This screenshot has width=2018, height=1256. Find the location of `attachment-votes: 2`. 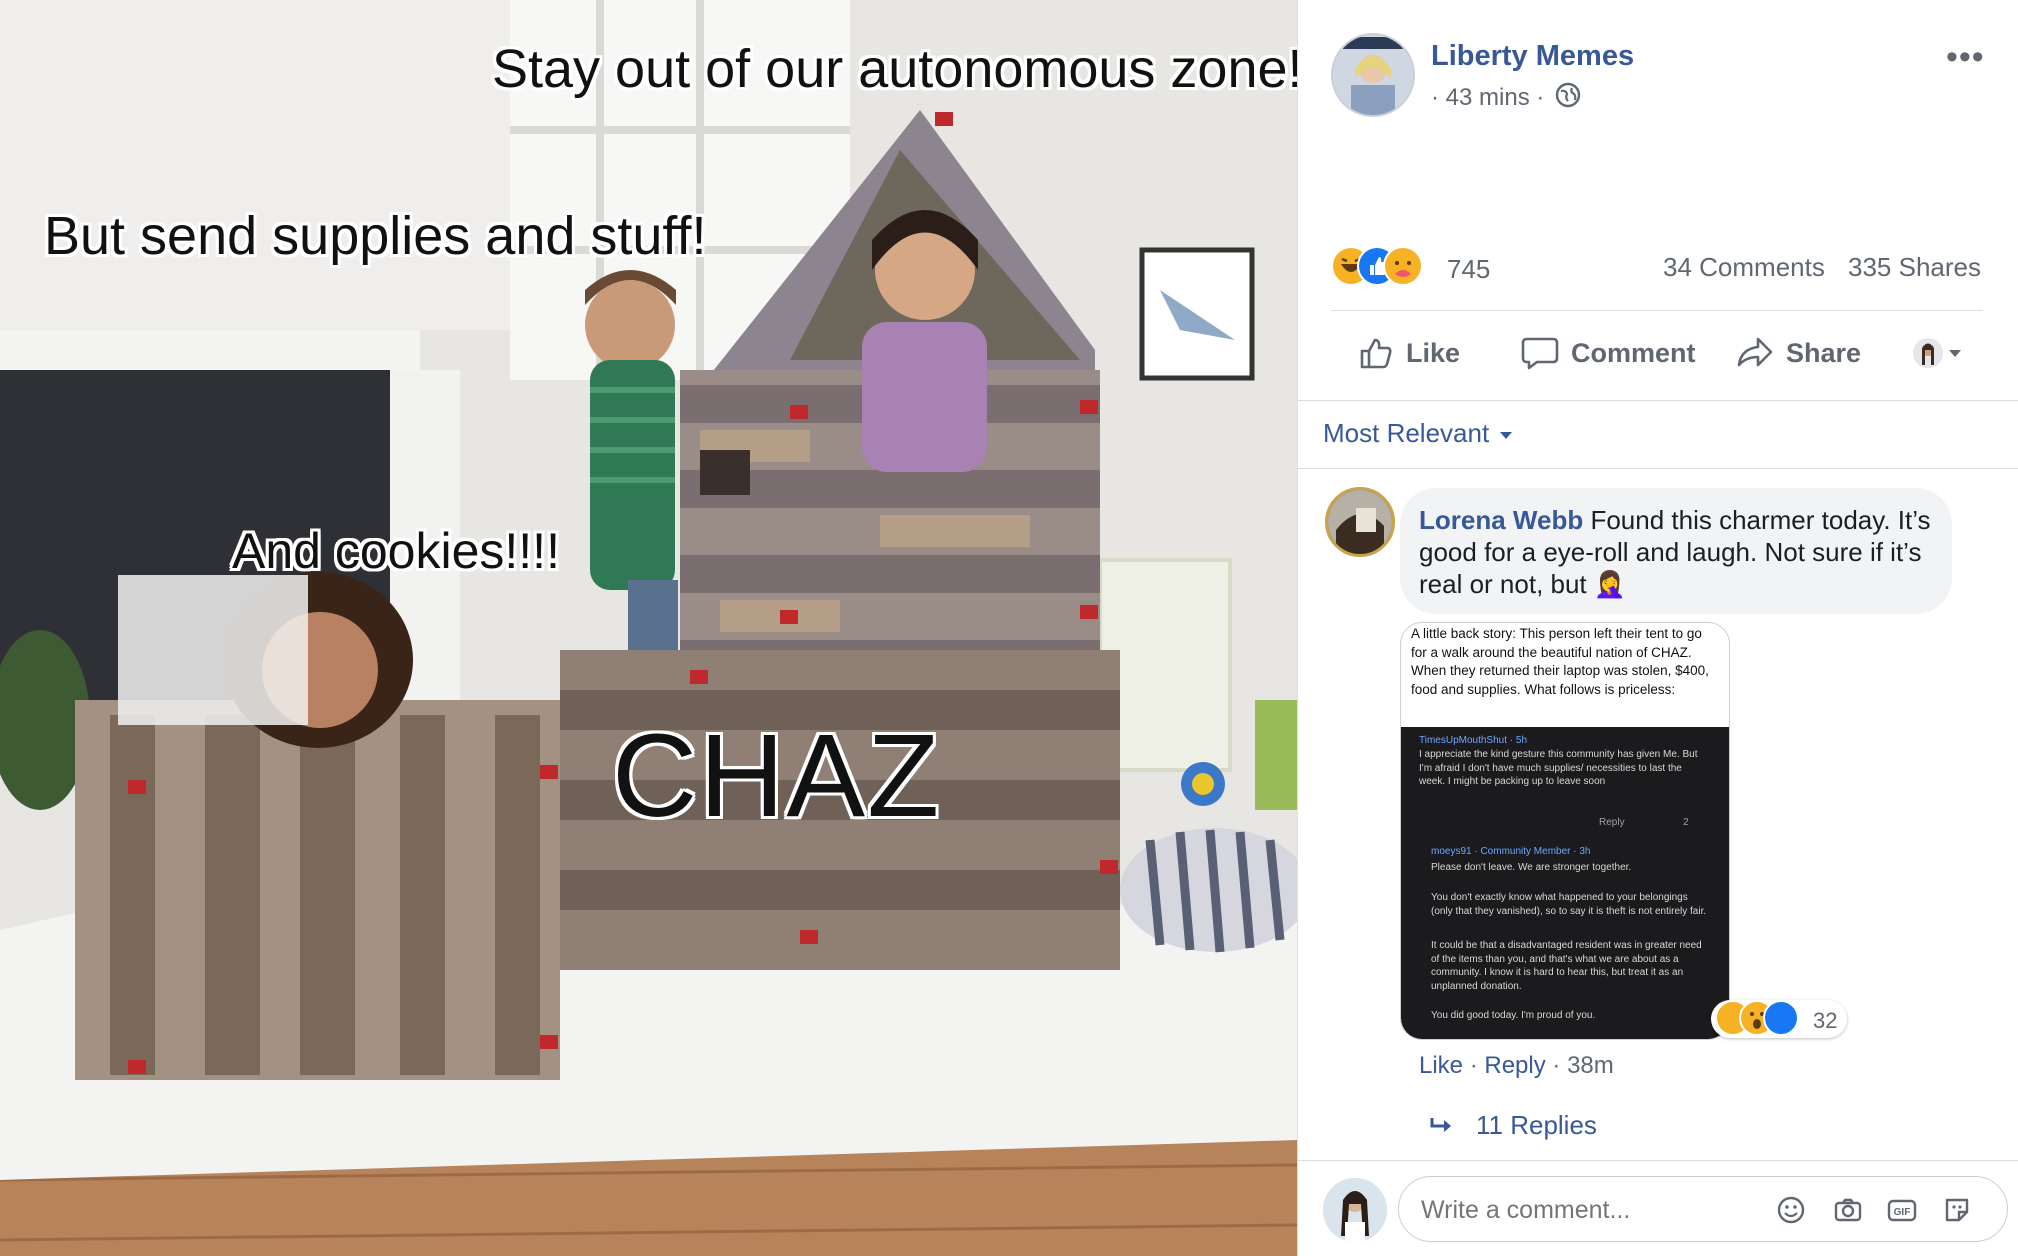

attachment-votes: 2 is located at coordinates (1686, 822).